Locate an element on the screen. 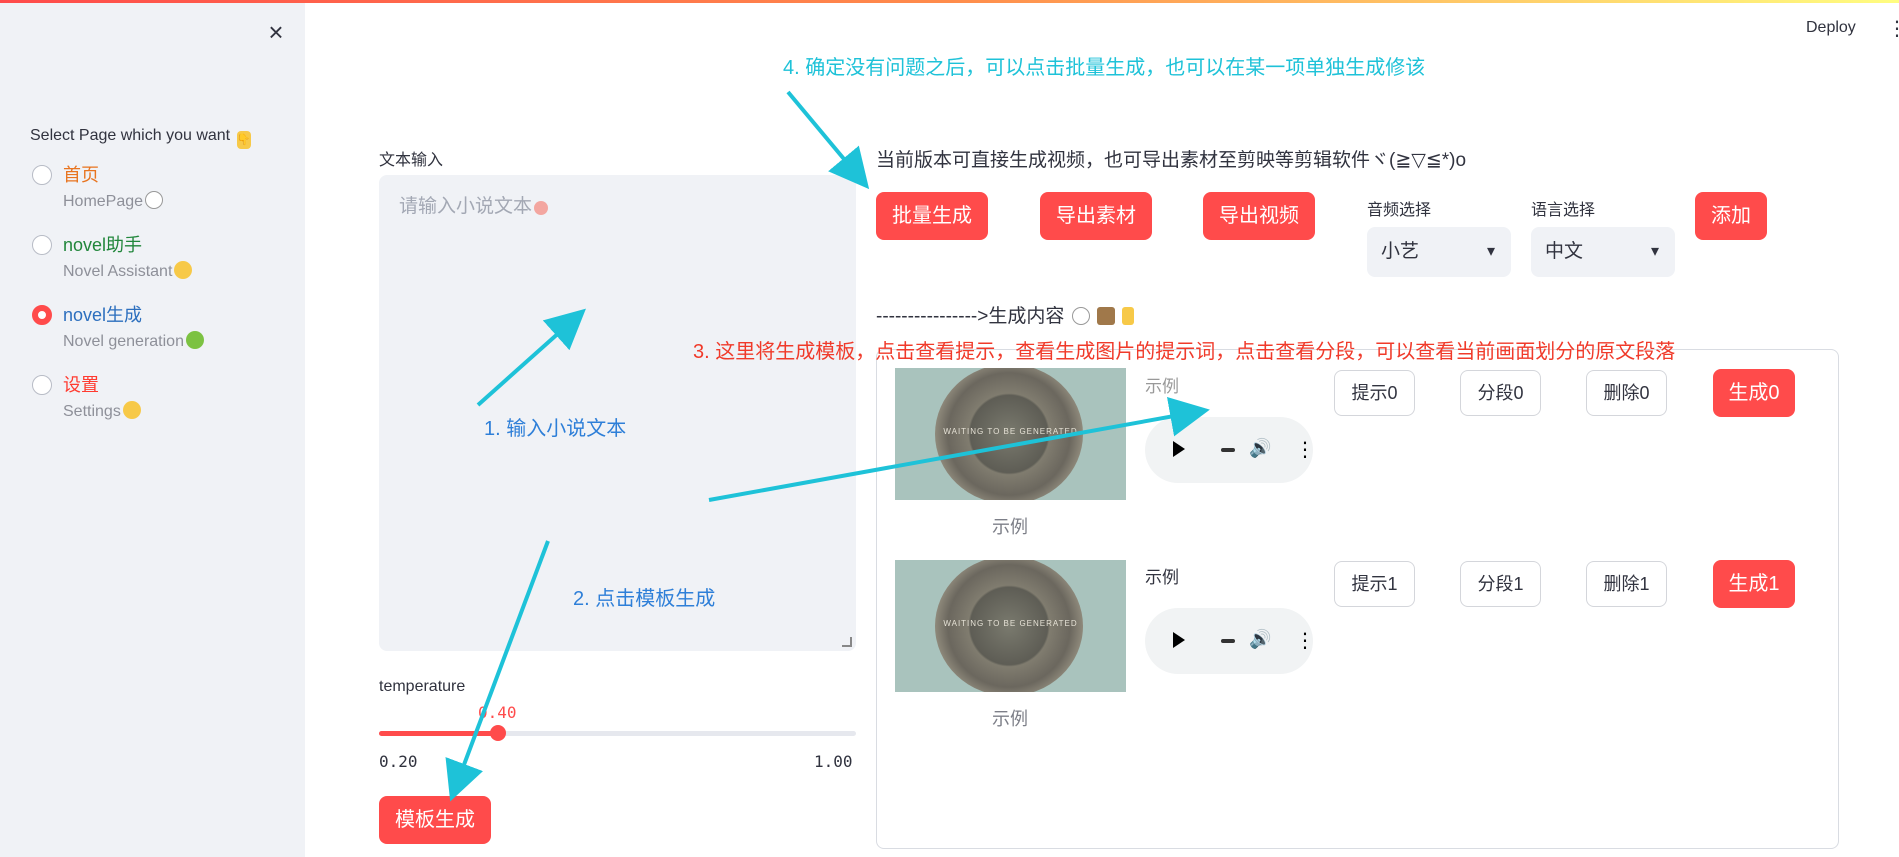 This screenshot has width=1899, height=857. intro-text: 当前版本可直接生成视频，也可导出素材至剪映等剪辑软件ヾ(≧▽≦*)o is located at coordinates (1171, 160).